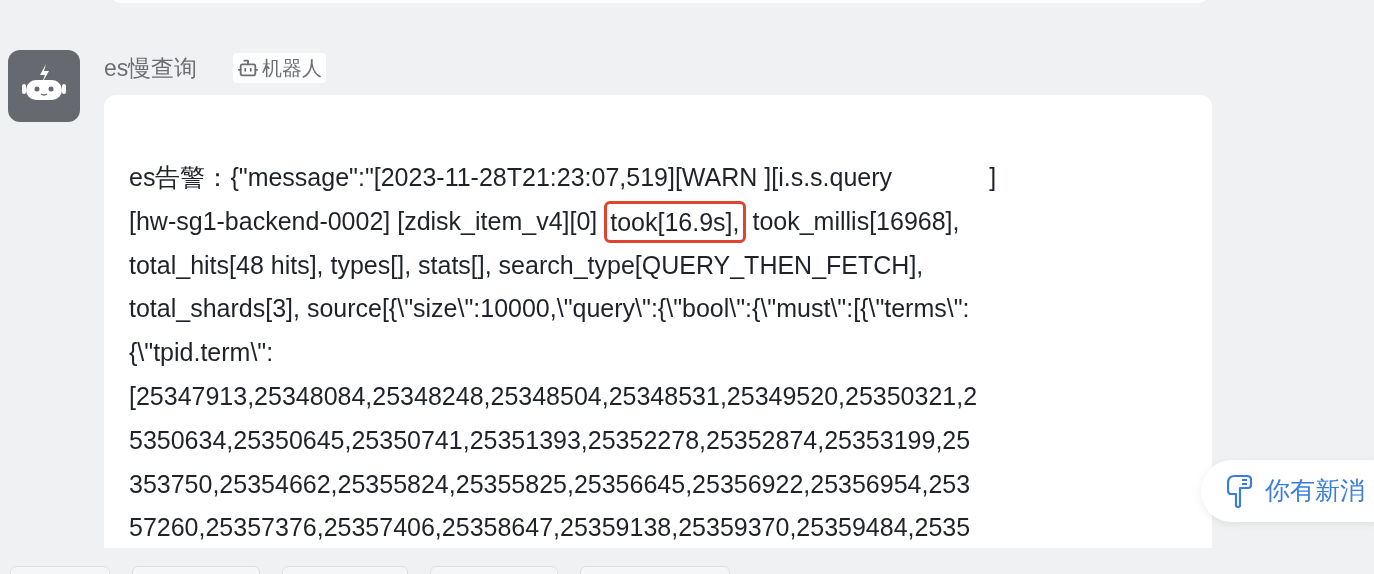 The width and height of the screenshot is (1374, 574). What do you see at coordinates (201, 353) in the screenshot?
I see `message-text: {\"tpid.term\":` at bounding box center [201, 353].